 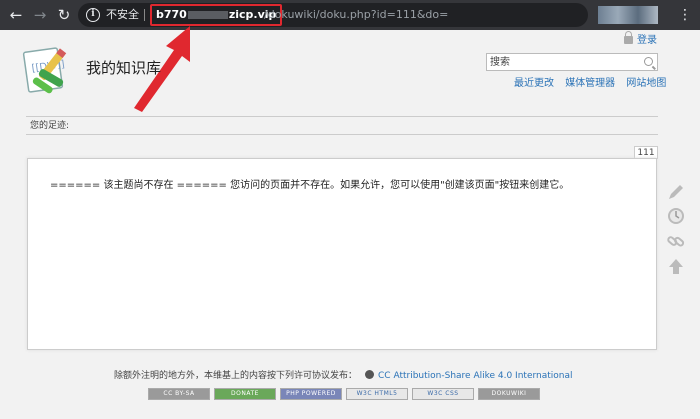 I want to click on url-host-highlight: b770 zicp.vip, so click(x=216, y=15).